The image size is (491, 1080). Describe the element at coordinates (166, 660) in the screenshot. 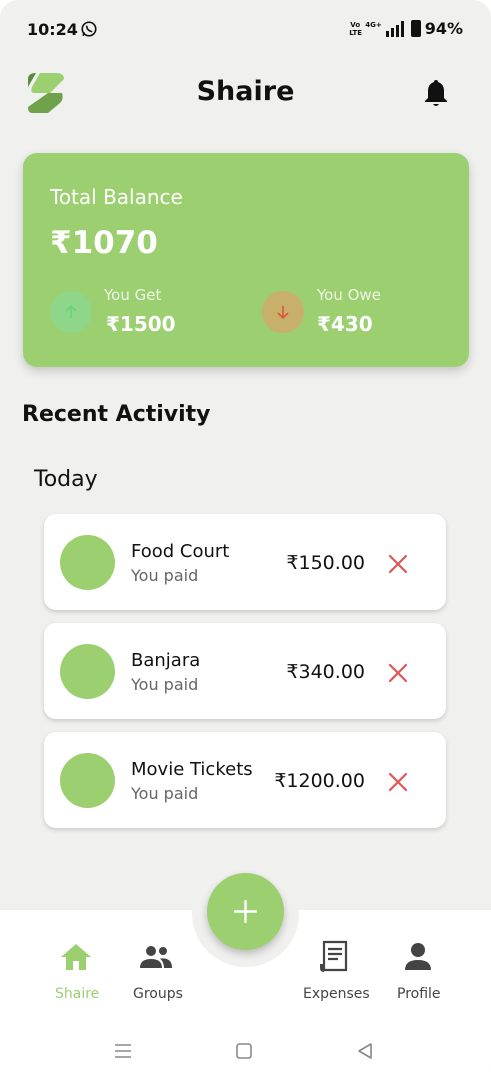

I see `activity-name: Banjara` at that location.